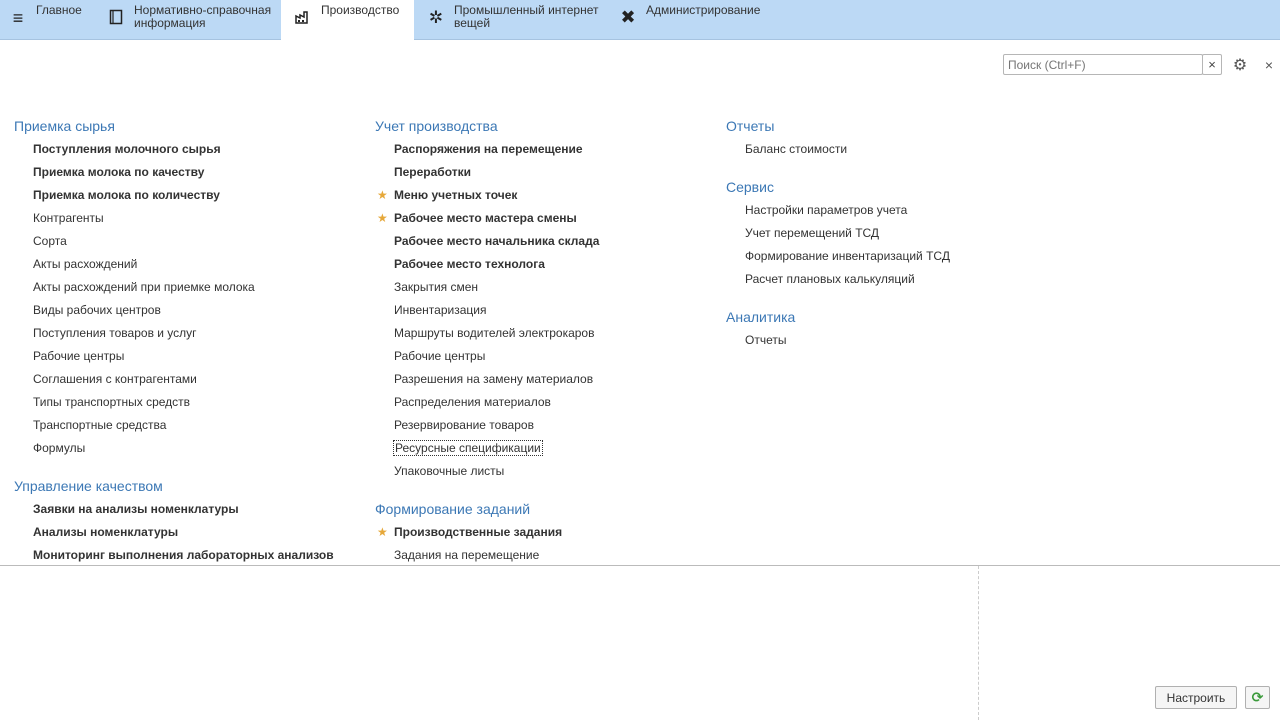 The width and height of the screenshot is (1280, 720). Describe the element at coordinates (478, 532) in the screenshot. I see `menu-link-label: Производственные задания` at that location.